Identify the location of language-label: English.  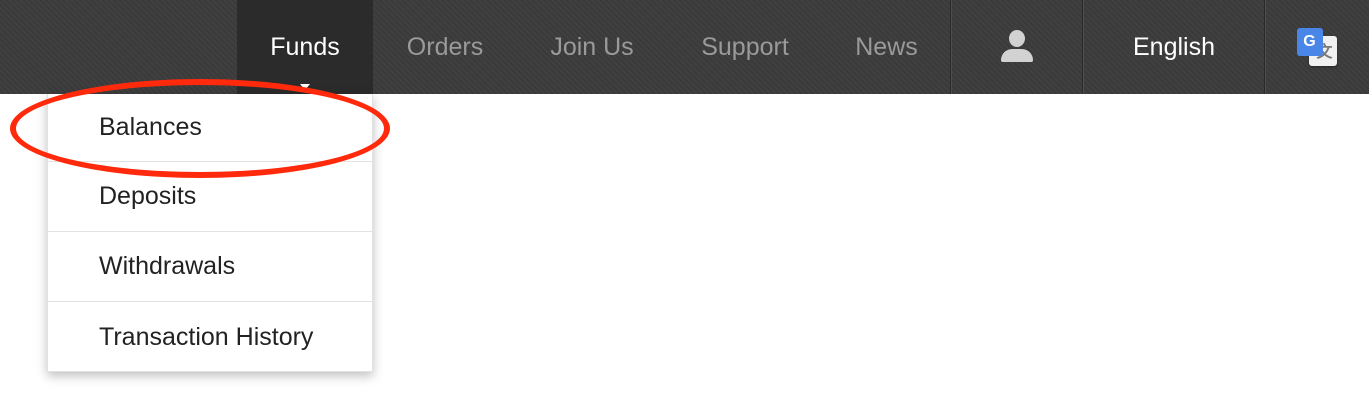
(1174, 46).